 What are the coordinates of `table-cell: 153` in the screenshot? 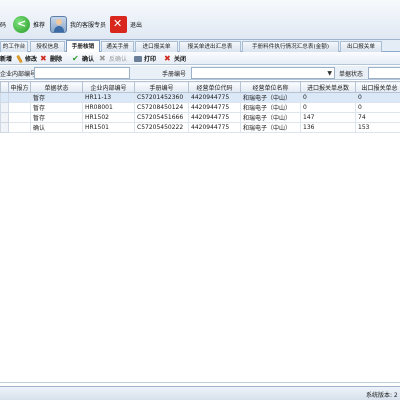 It's located at (377, 127).